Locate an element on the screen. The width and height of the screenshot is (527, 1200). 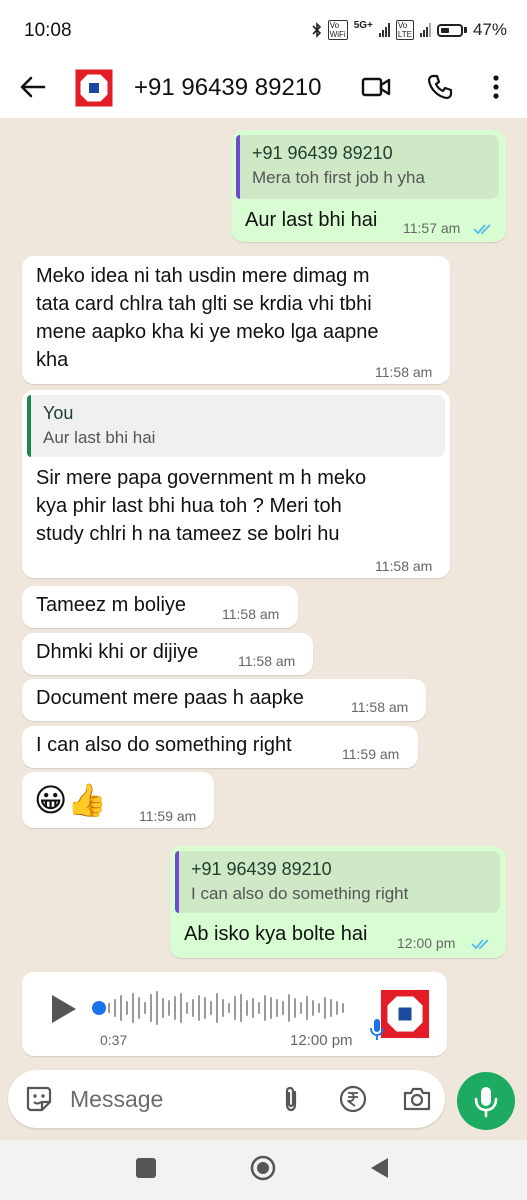
contact-avatar is located at coordinates (94, 88).